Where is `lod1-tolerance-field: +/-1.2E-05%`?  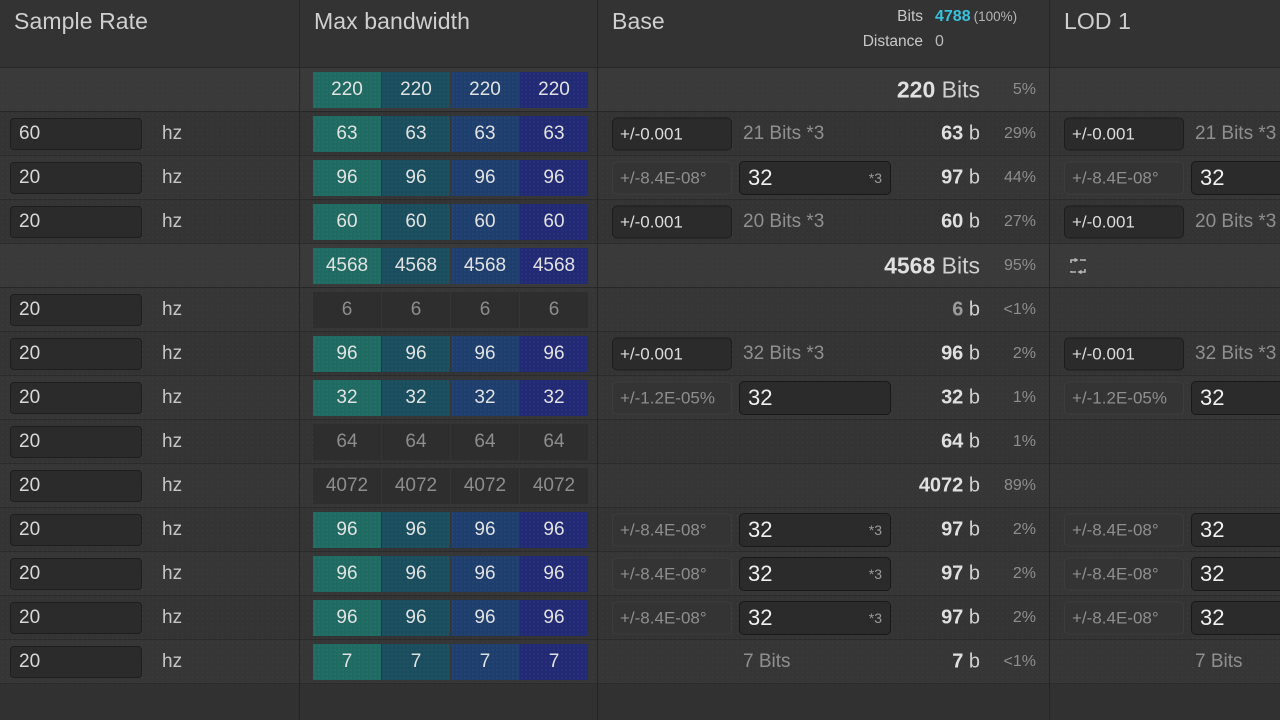
lod1-tolerance-field: +/-1.2E-05% is located at coordinates (1124, 397).